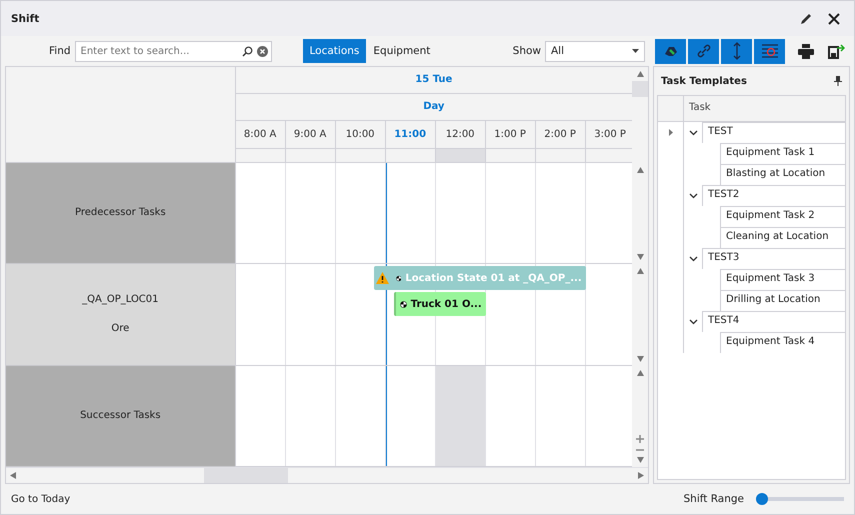 This screenshot has height=515, width=855. Describe the element at coordinates (773, 258) in the screenshot. I see `tree-item: TEST3` at that location.